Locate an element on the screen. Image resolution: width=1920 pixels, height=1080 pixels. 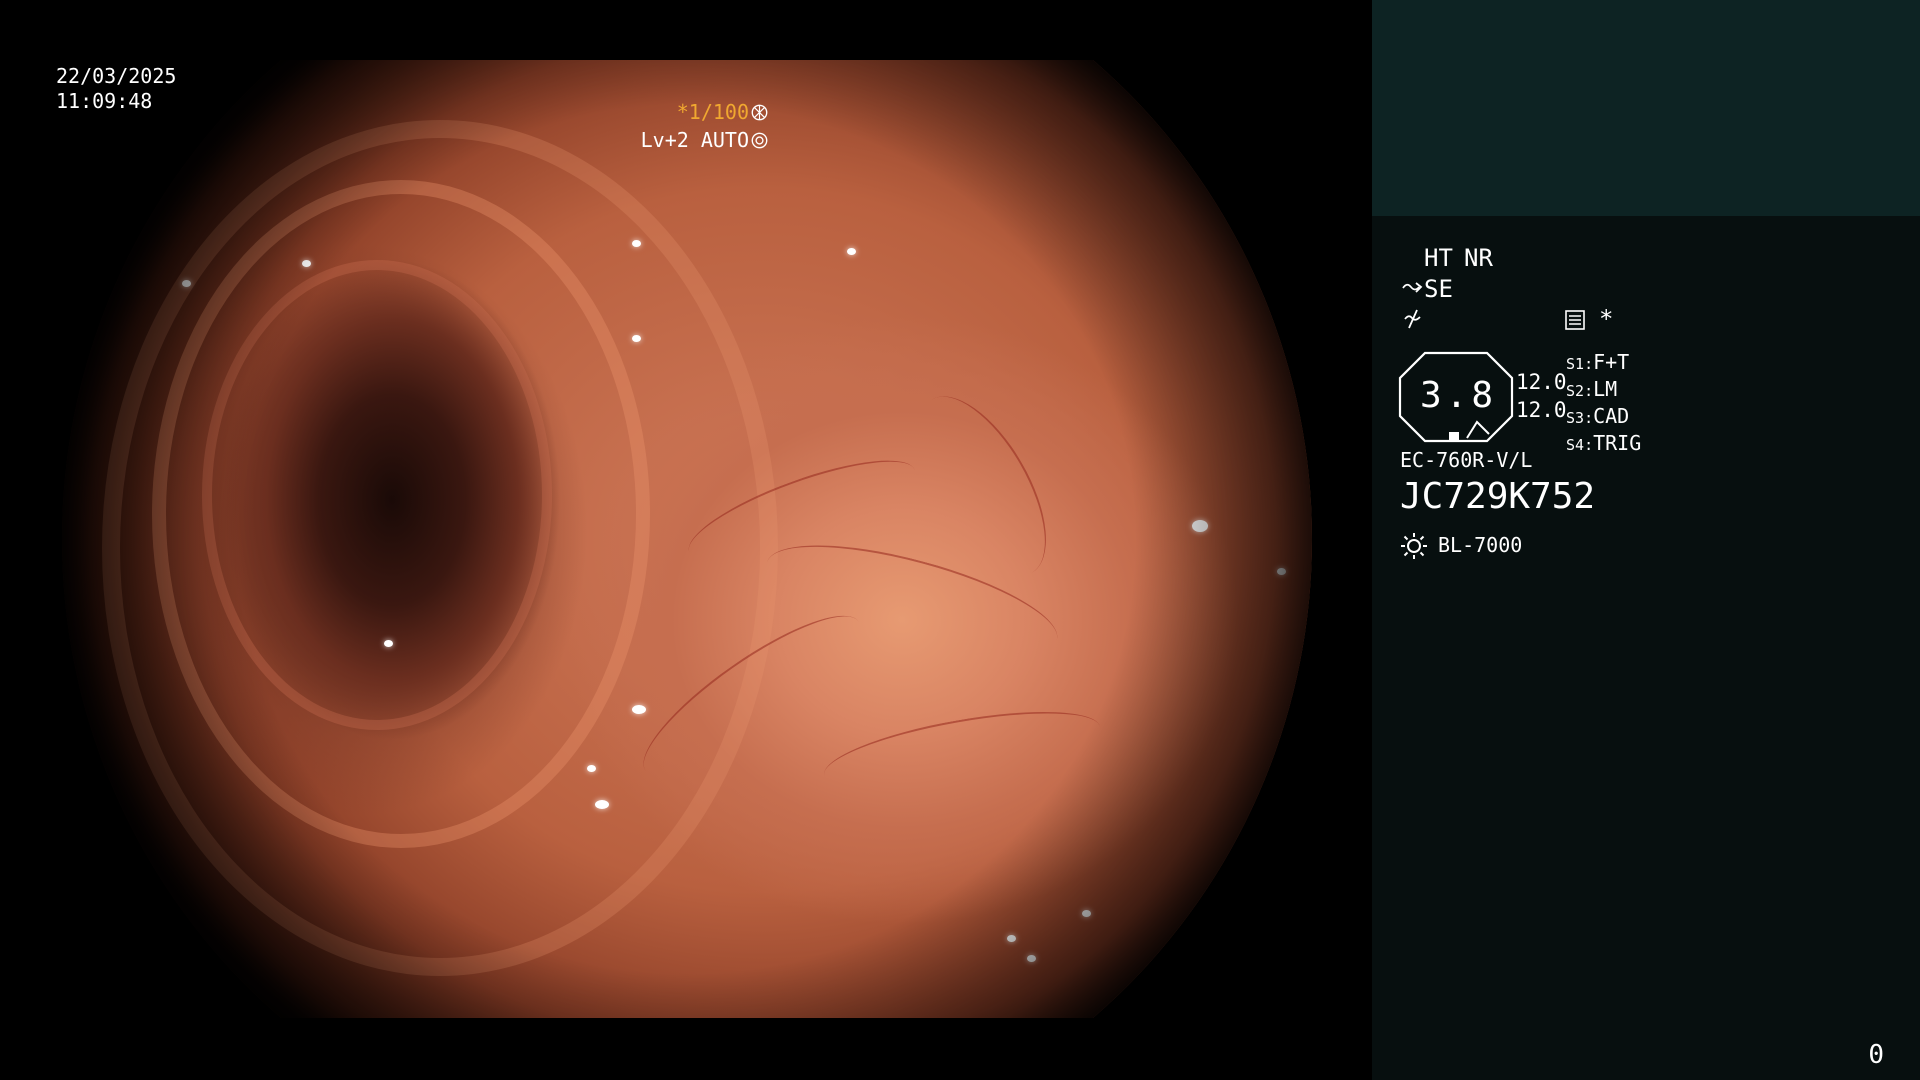
switch-value: CAD is located at coordinates (1611, 416).